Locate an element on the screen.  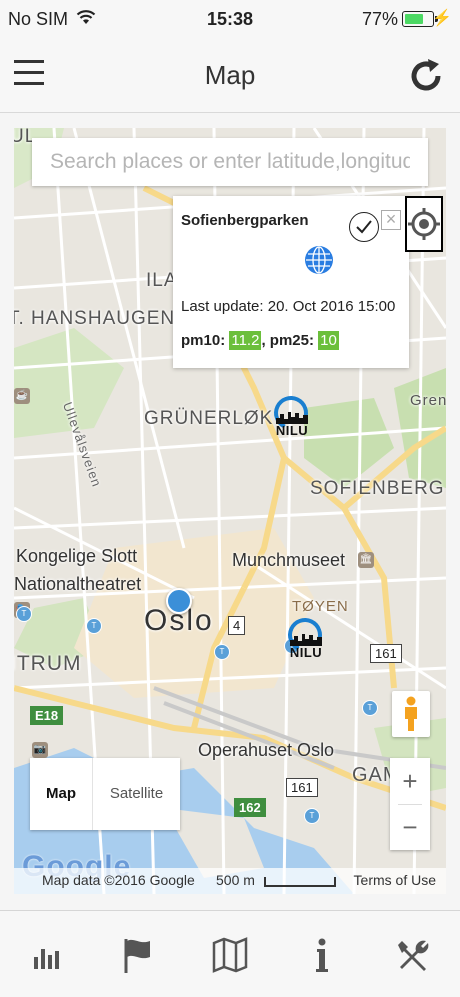
map-label-slott: Kongelige Slott is located at coordinates (77, 556).